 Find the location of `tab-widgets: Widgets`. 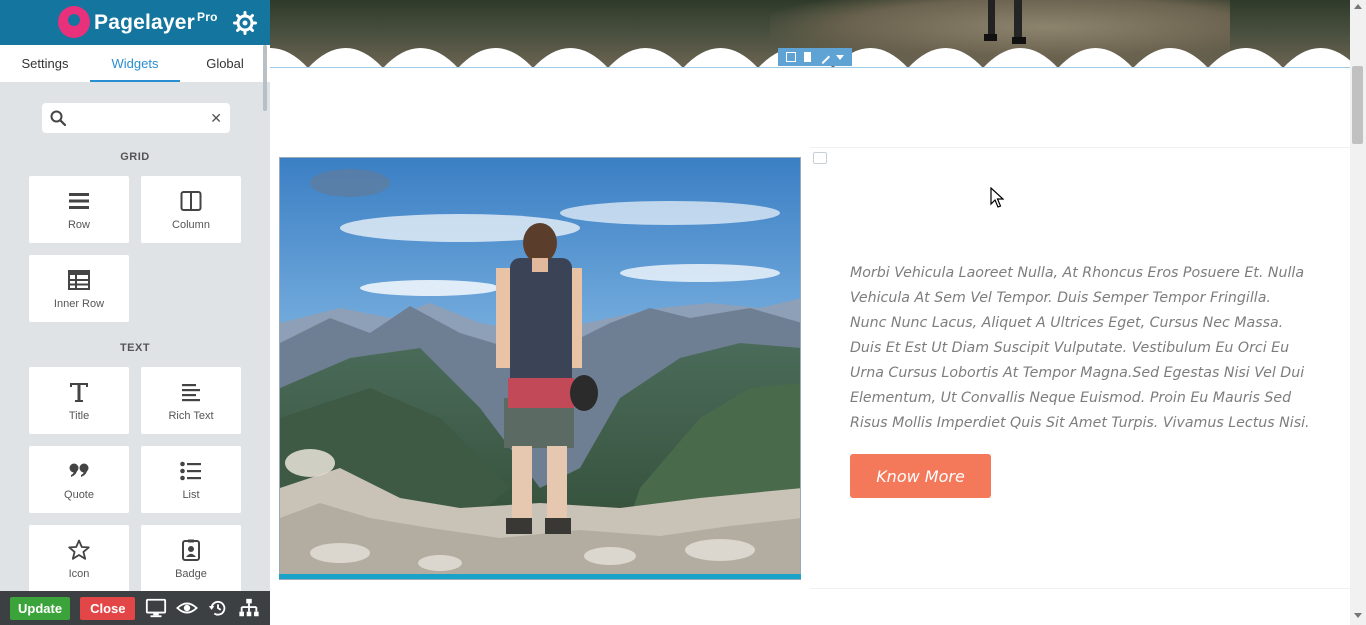

tab-widgets: Widgets is located at coordinates (135, 63).